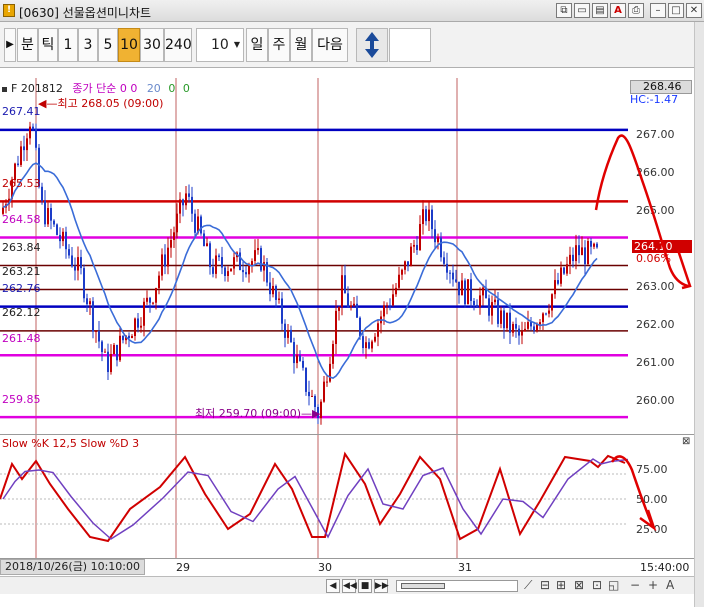 The width and height of the screenshot is (704, 607). Describe the element at coordinates (665, 567) in the screenshot. I see `time-label: 15:40:00` at that location.